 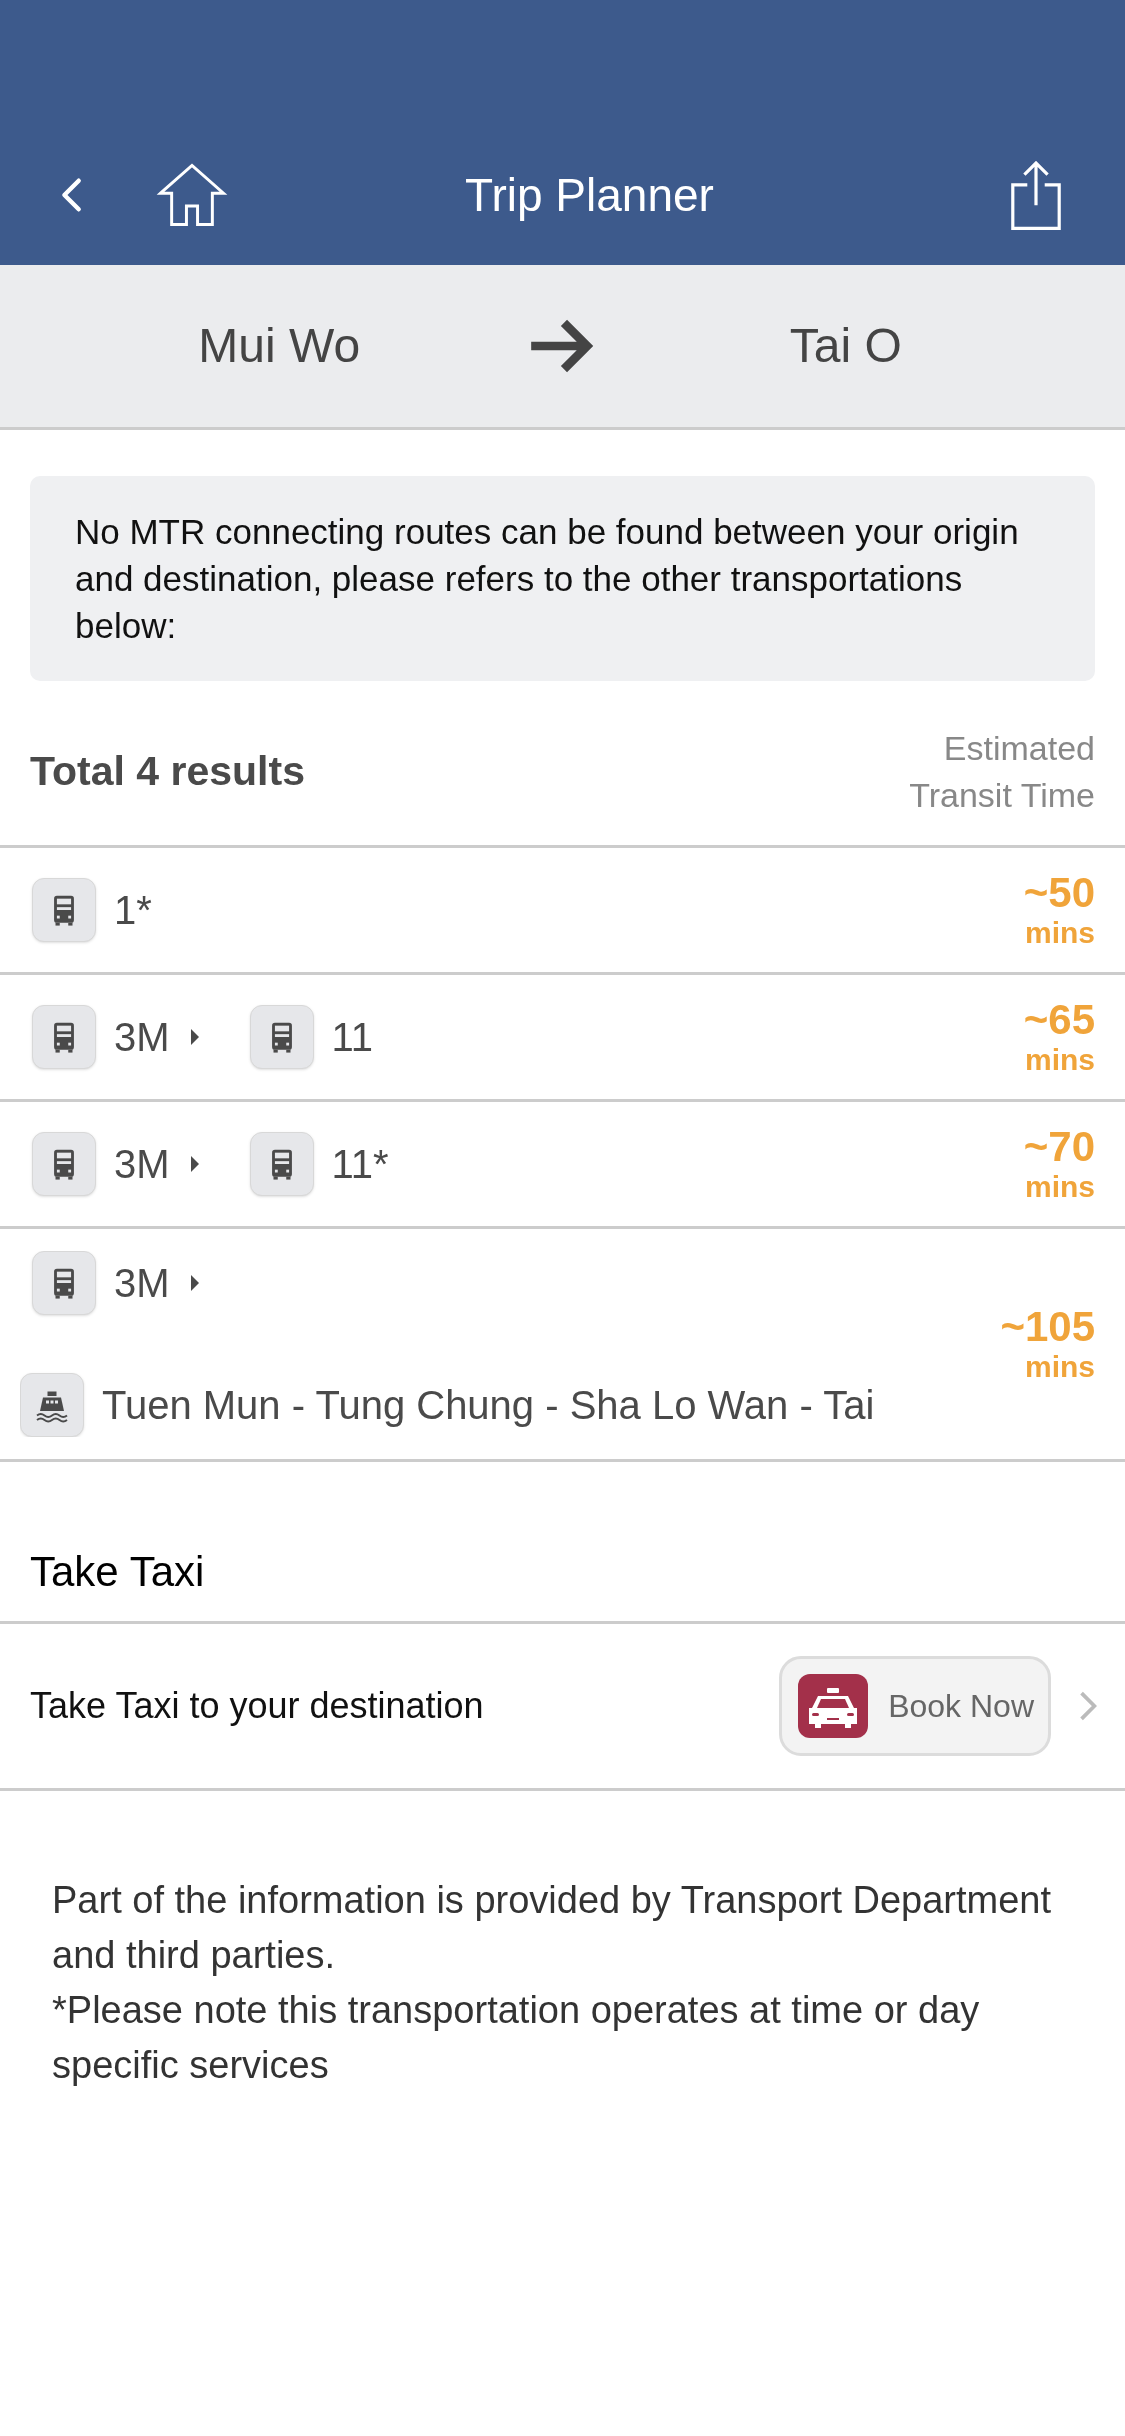 I want to click on back-icon, so click(x=71, y=195).